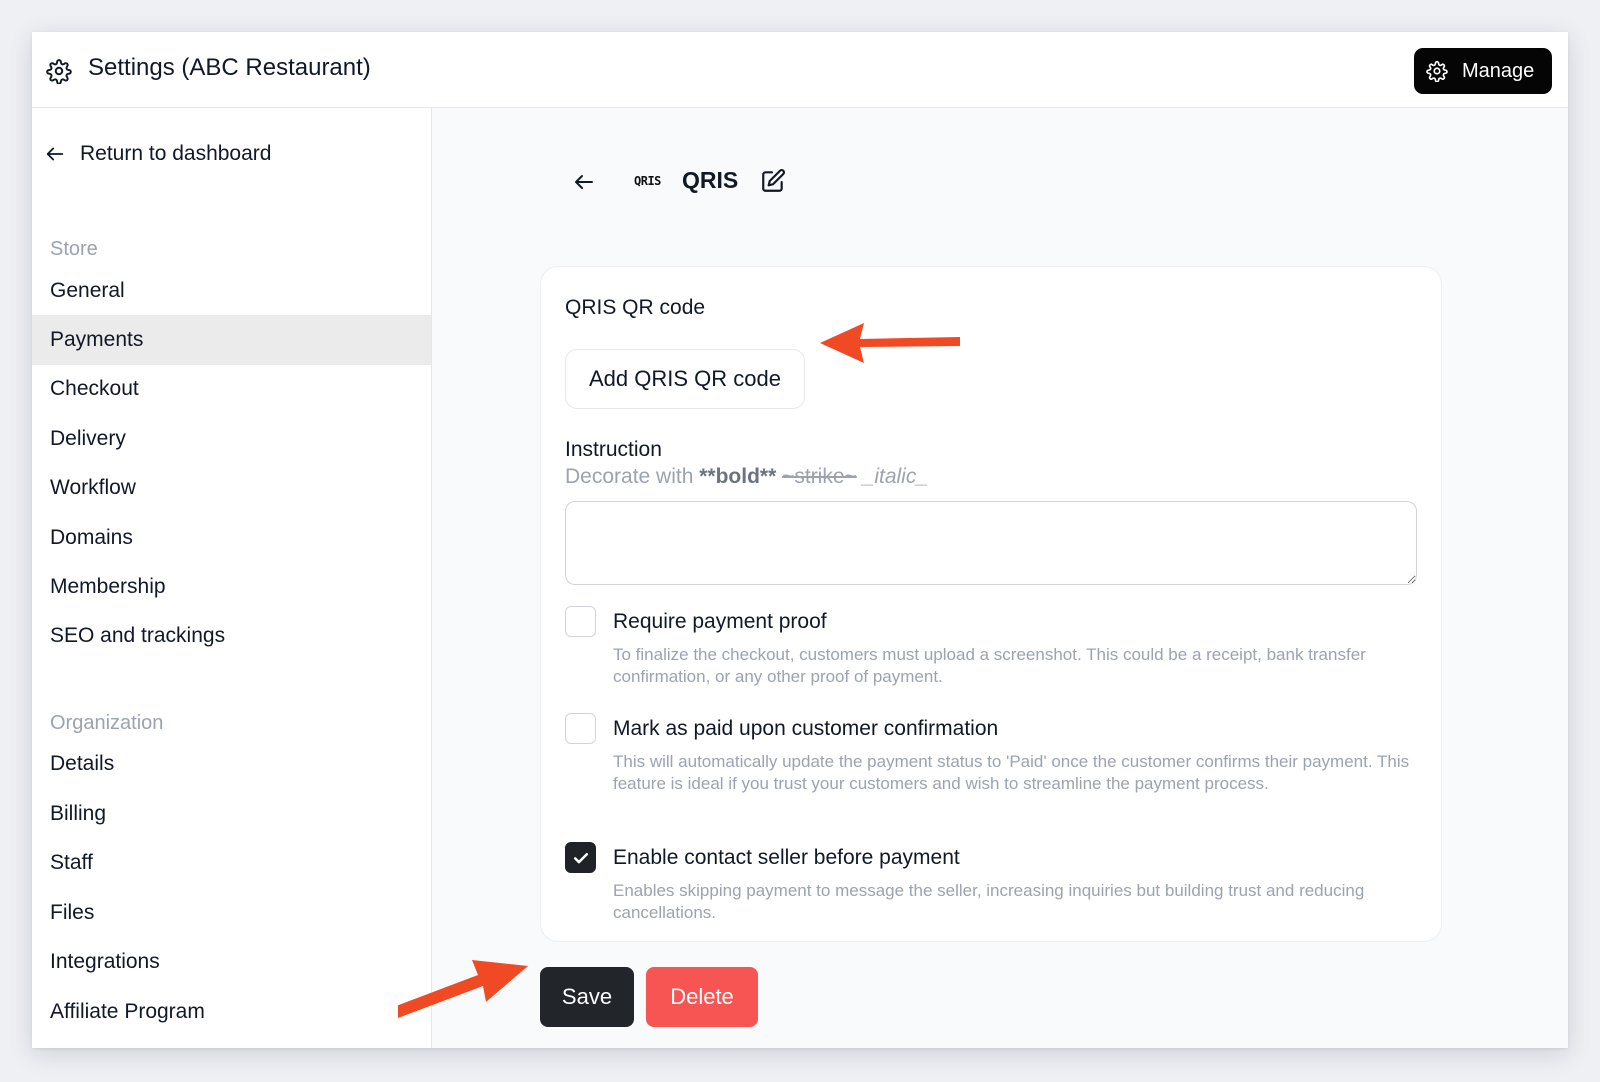 The width and height of the screenshot is (1600, 1082). Describe the element at coordinates (580, 621) in the screenshot. I see `require-payment-proof-checkbox` at that location.